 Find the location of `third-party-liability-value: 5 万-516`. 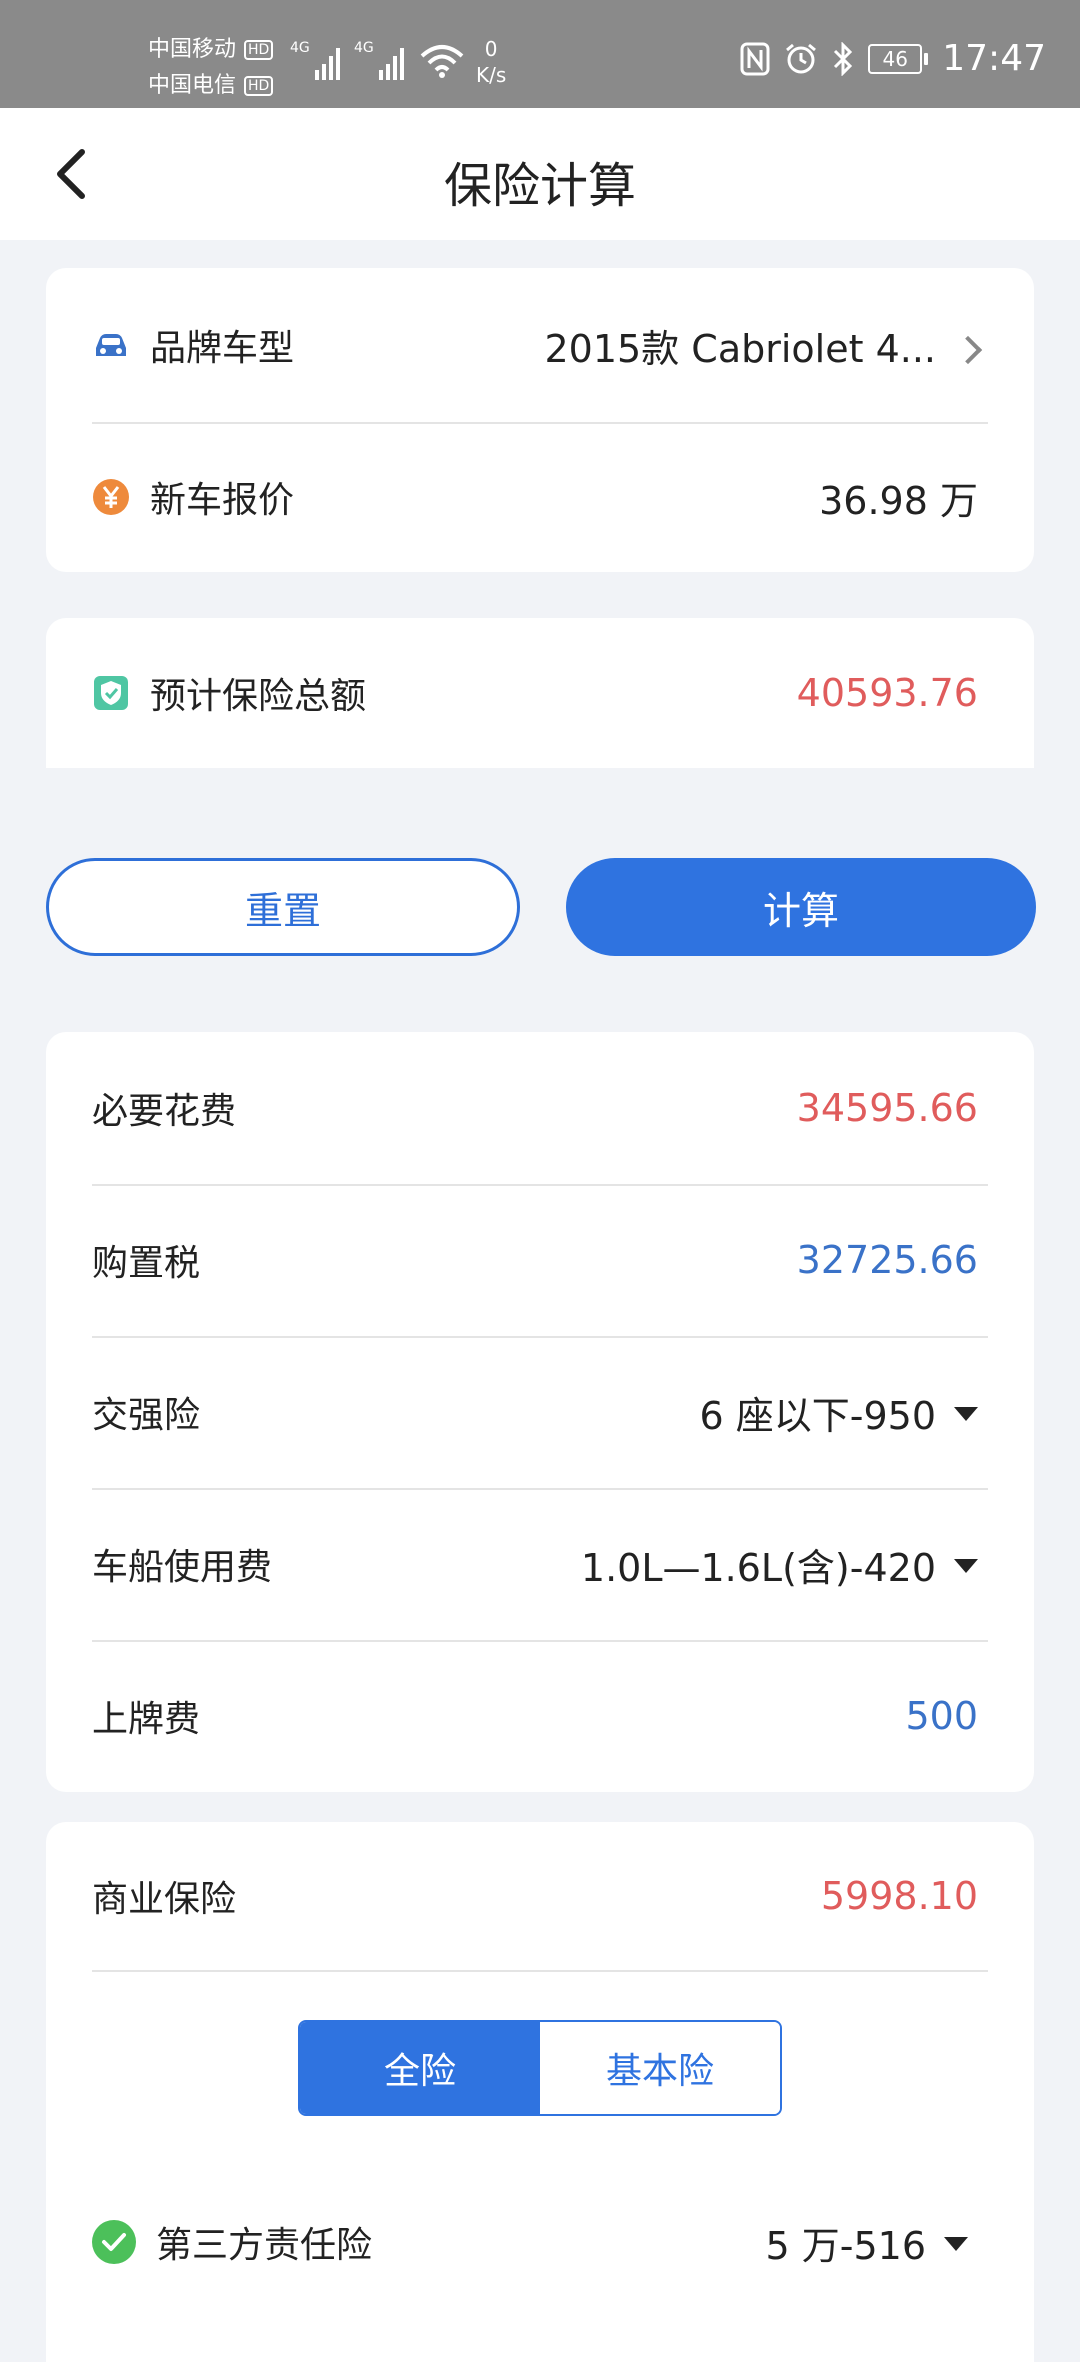

third-party-liability-value: 5 万-516 is located at coordinates (846, 2245).